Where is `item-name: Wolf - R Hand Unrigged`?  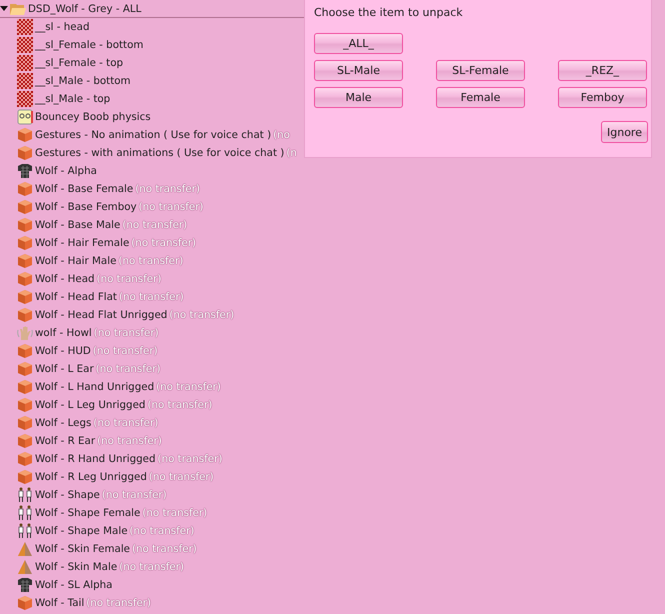
item-name: Wolf - R Hand Unrigged is located at coordinates (95, 459).